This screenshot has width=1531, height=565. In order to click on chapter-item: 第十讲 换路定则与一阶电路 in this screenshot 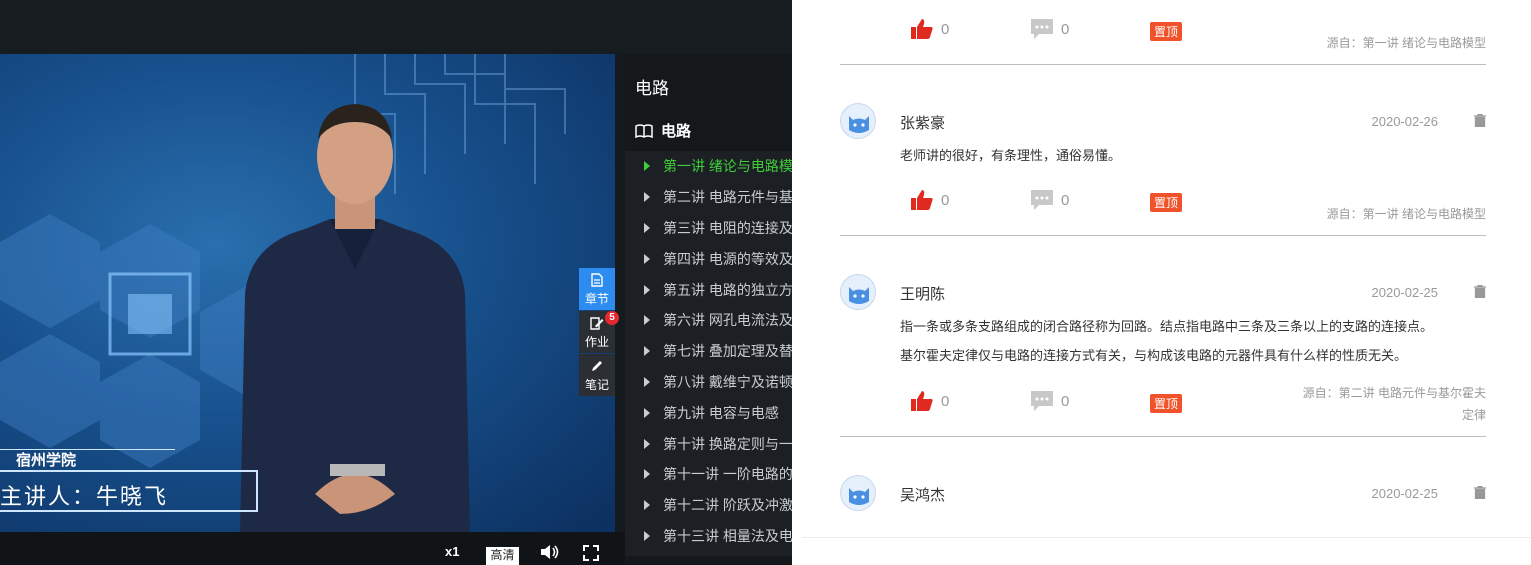, I will do `click(708, 443)`.